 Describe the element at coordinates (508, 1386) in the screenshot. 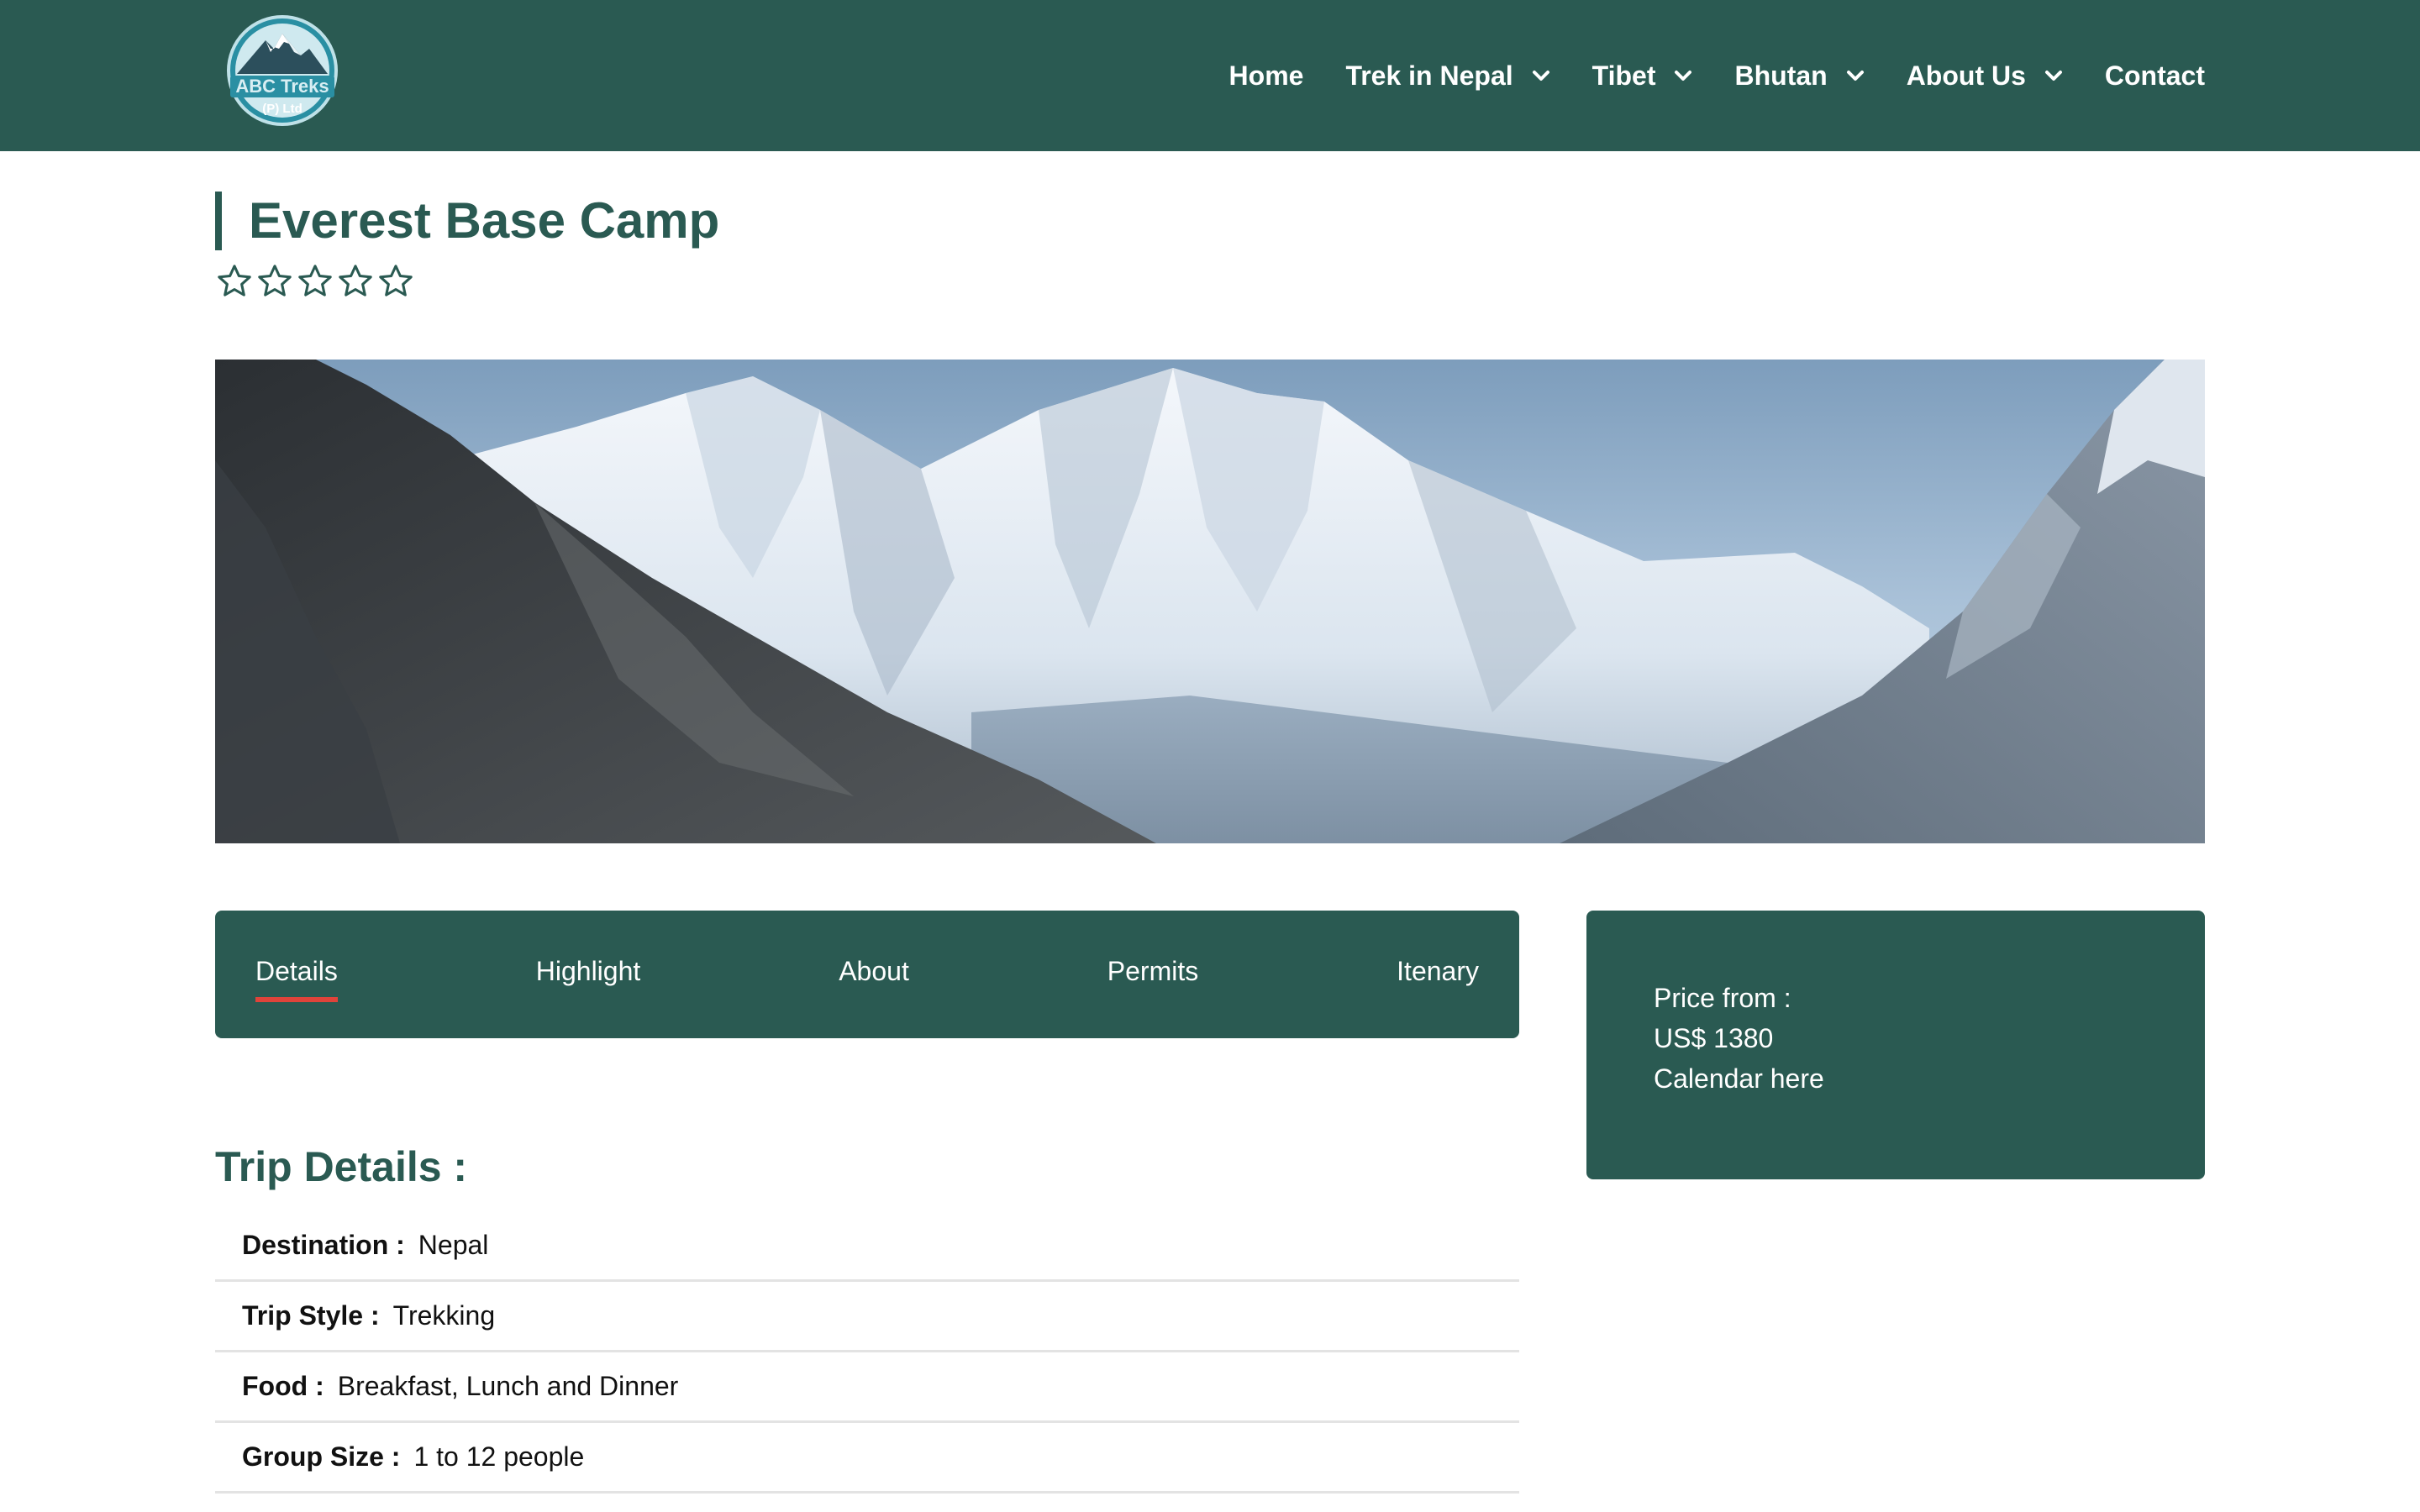

I see `detail-value: Breakfast, Lunch and Dinner` at that location.